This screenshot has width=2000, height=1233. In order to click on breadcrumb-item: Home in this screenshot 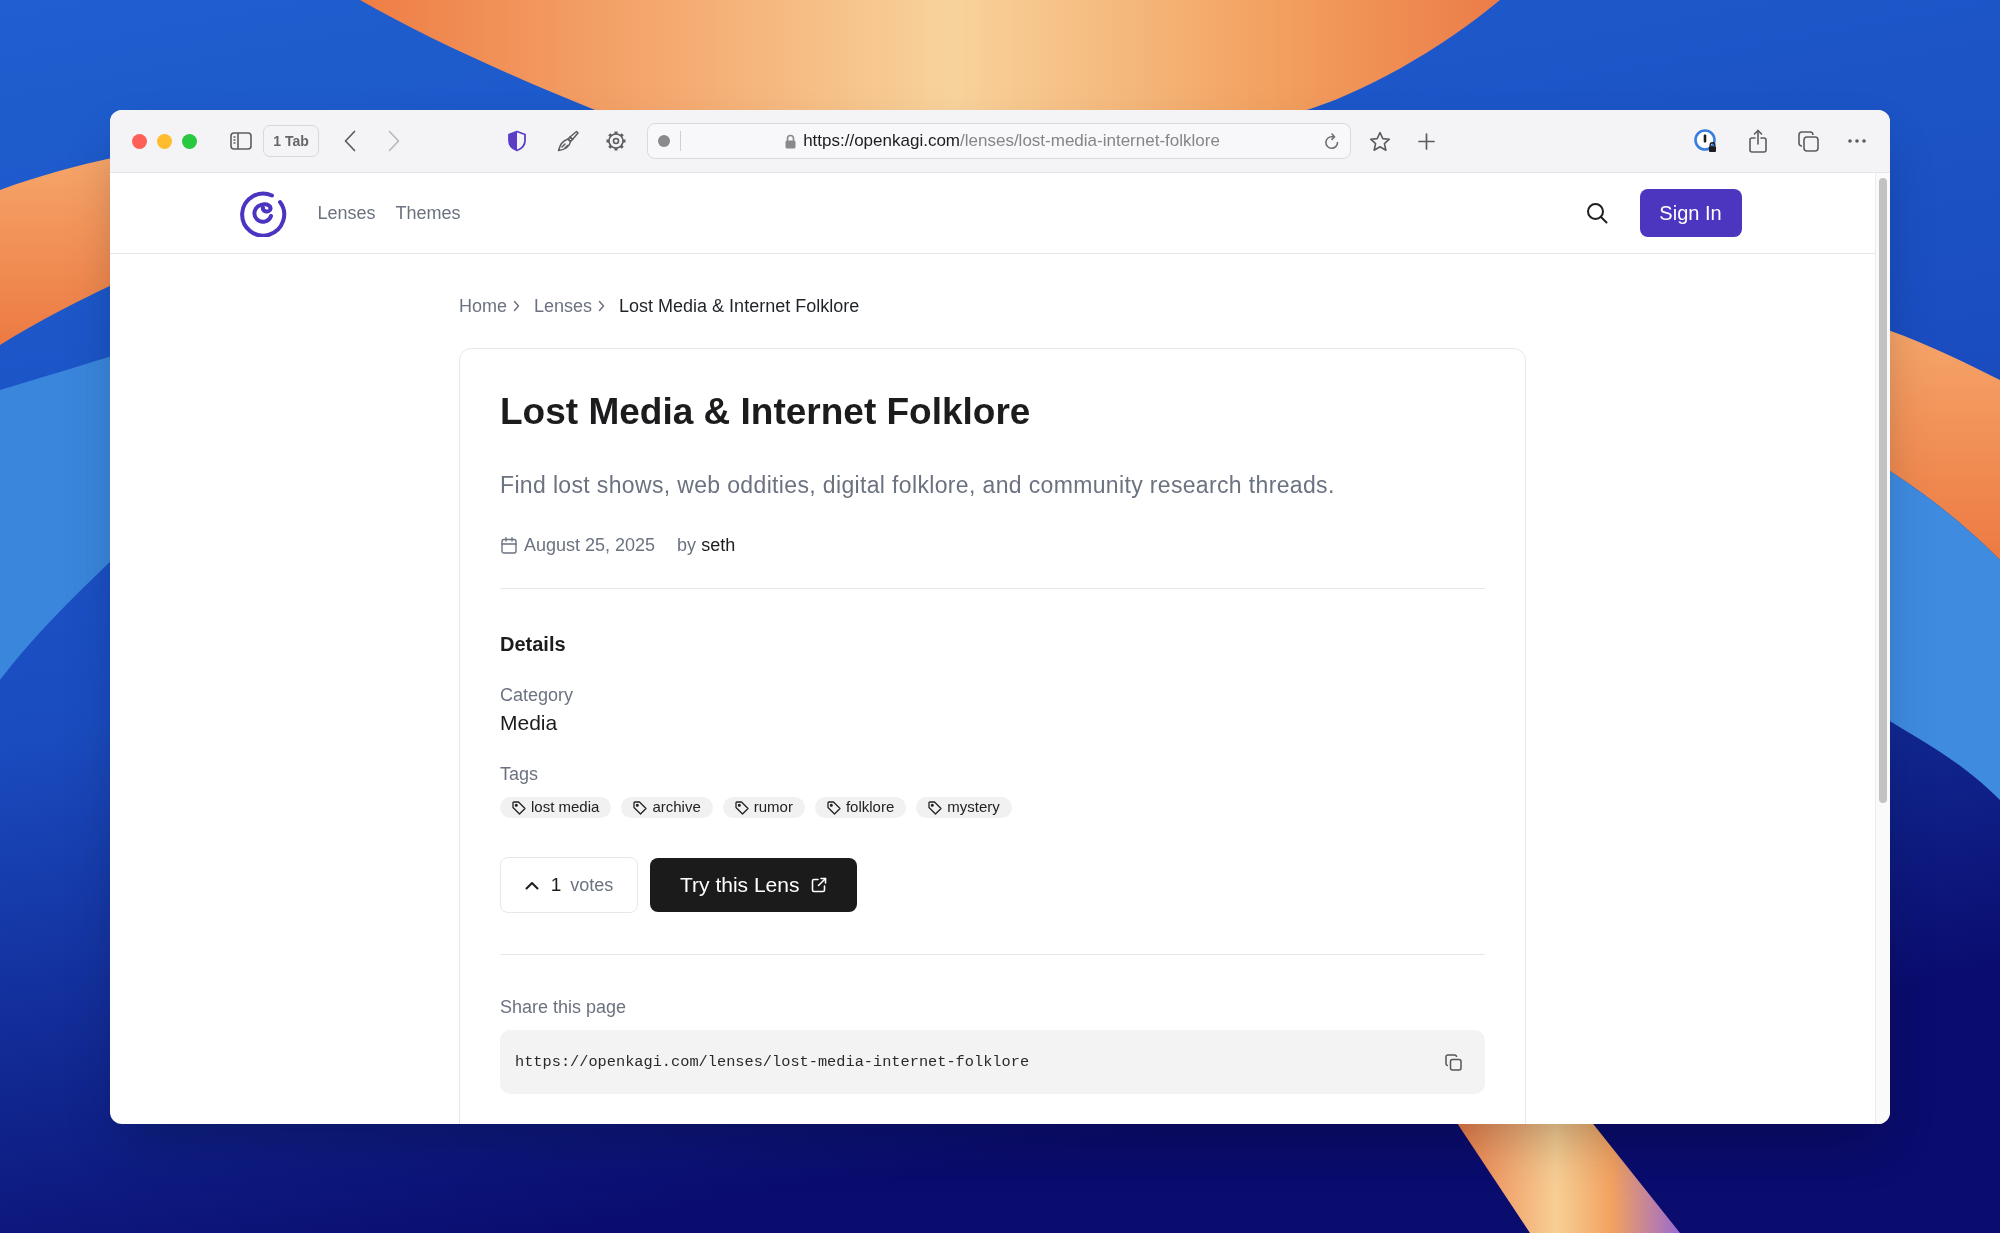, I will do `click(483, 306)`.